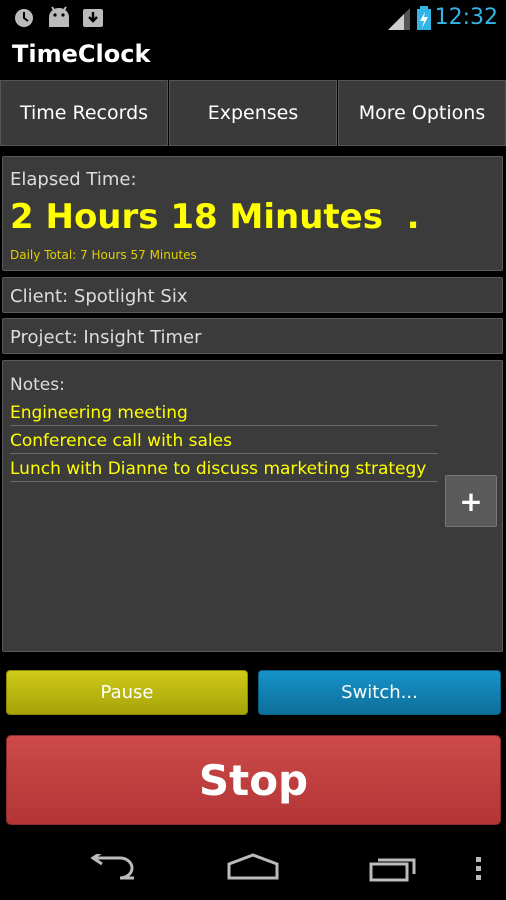 The height and width of the screenshot is (900, 506). Describe the element at coordinates (253, 57) in the screenshot. I see `action-bar: TimeClock` at that location.